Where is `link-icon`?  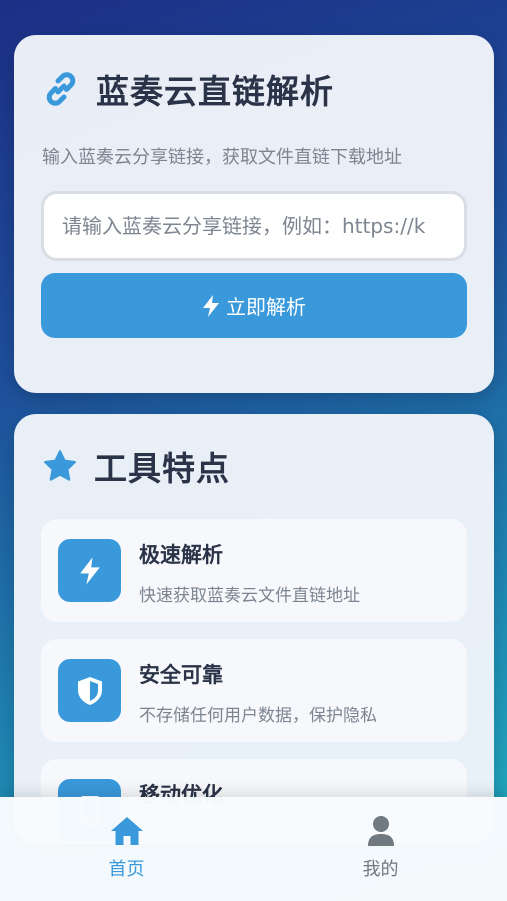
link-icon is located at coordinates (61, 89).